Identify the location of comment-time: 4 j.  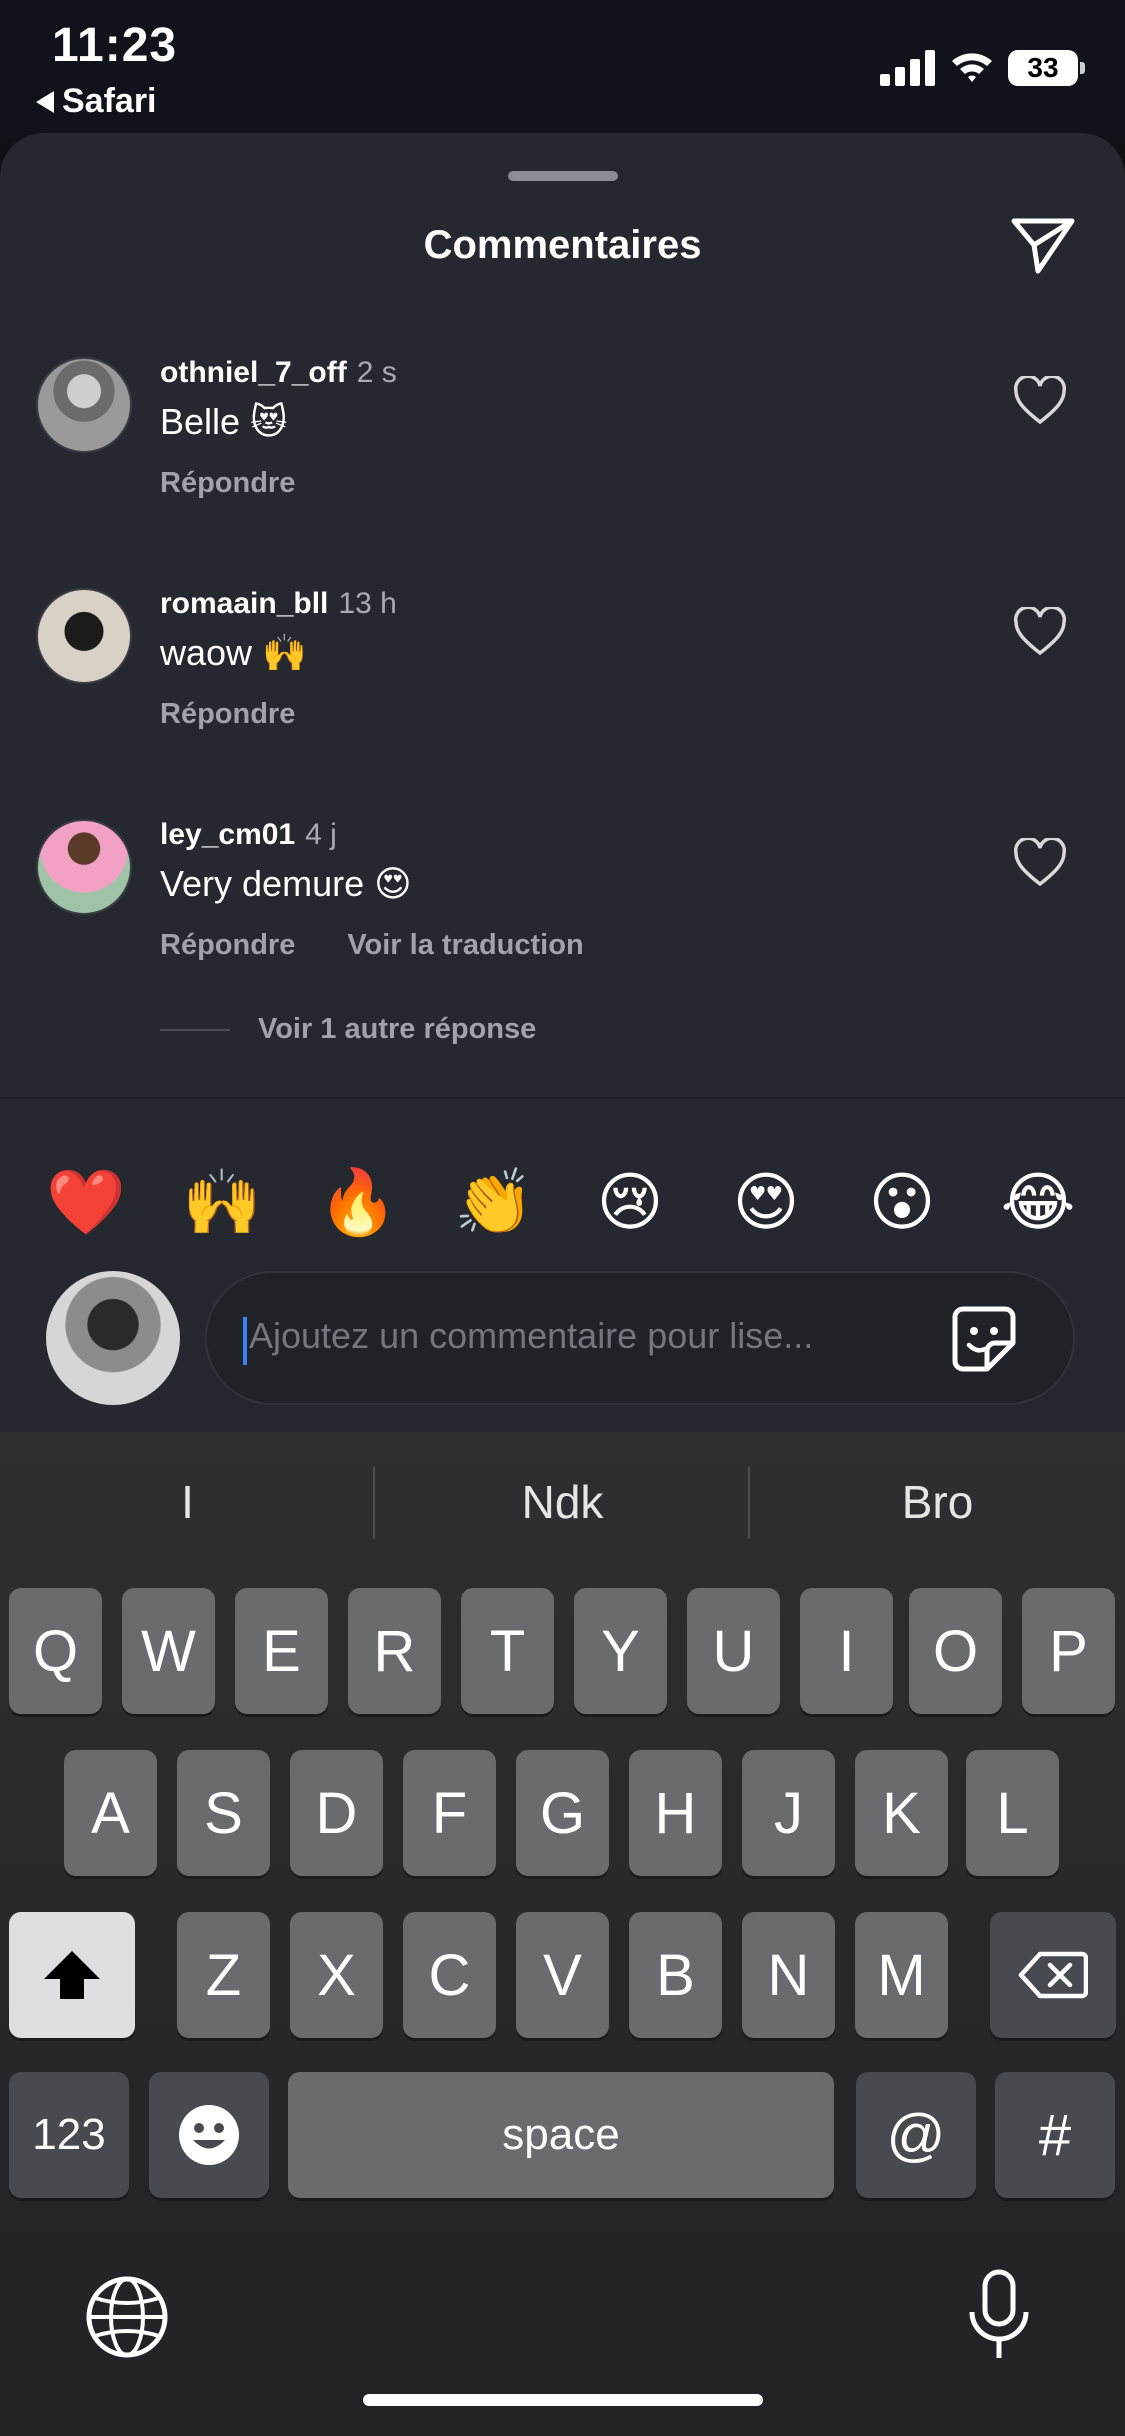
(321, 834).